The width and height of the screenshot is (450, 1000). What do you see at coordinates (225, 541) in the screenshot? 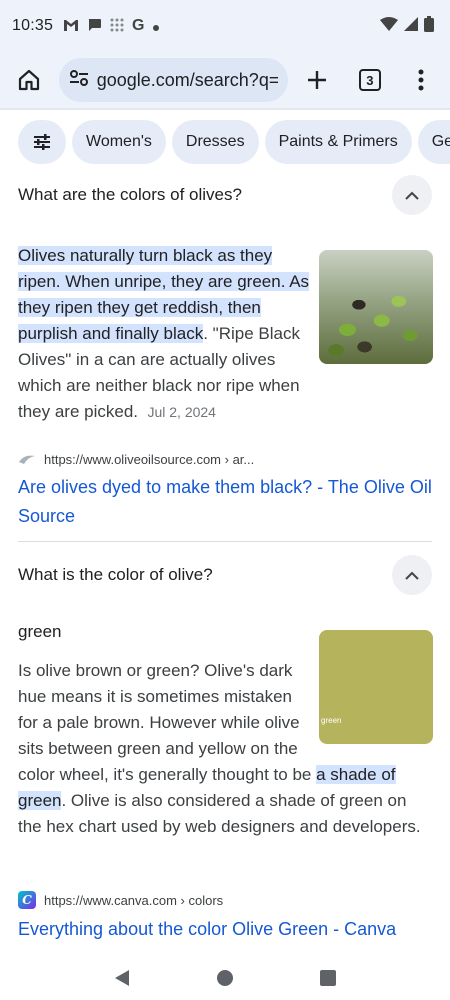
I see `faq-separator` at bounding box center [225, 541].